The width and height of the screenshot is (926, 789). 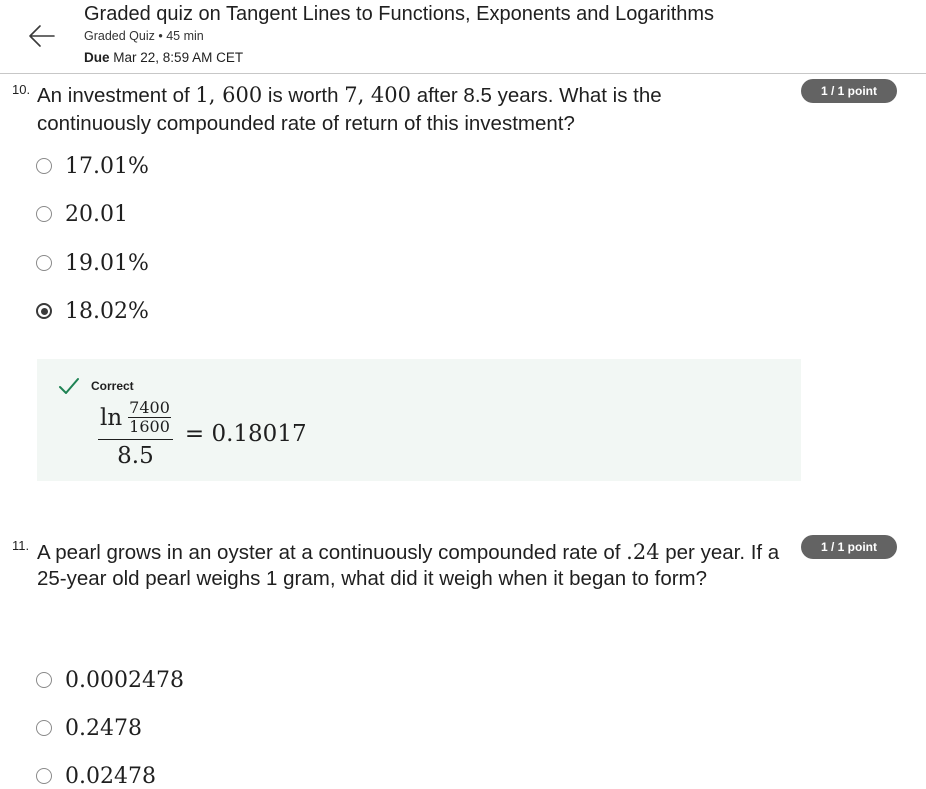 I want to click on answer-option: 0.02478, so click(x=96, y=776).